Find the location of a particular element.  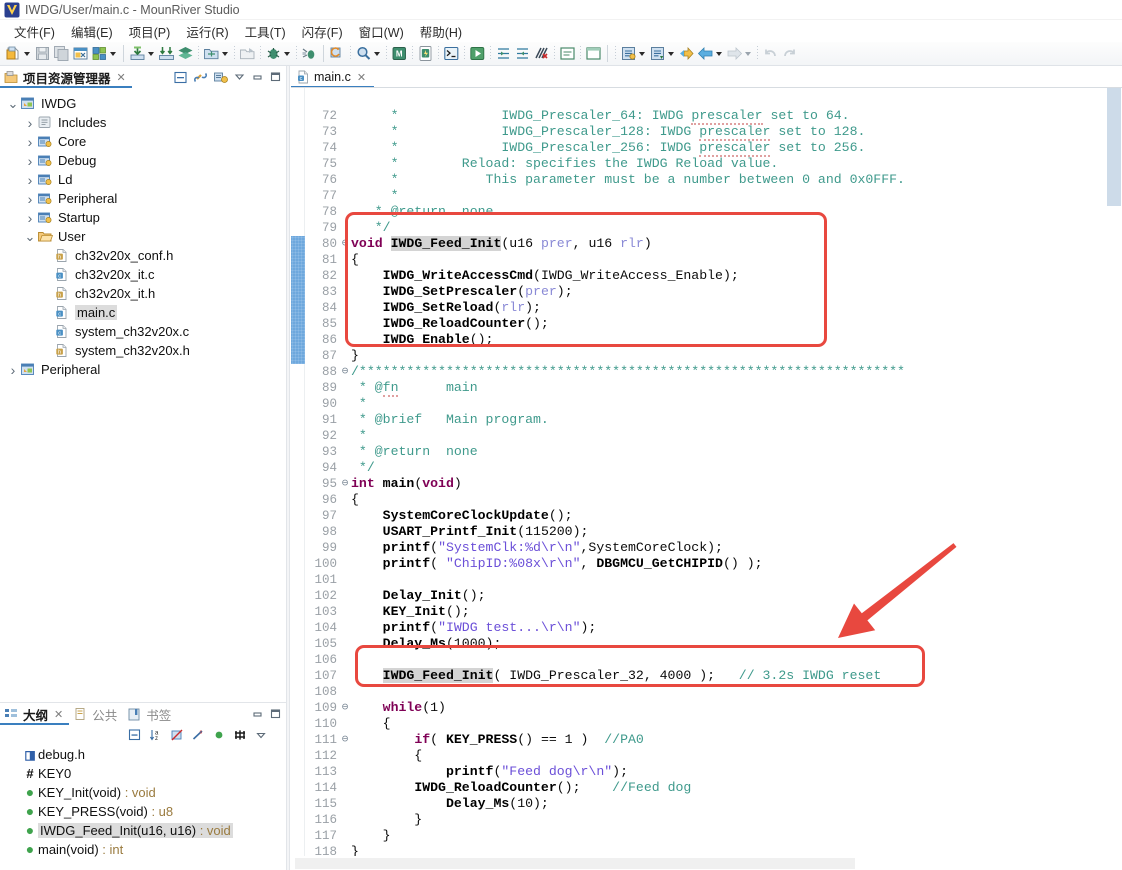

outline-item: ◨ debug.h is located at coordinates (143, 754).